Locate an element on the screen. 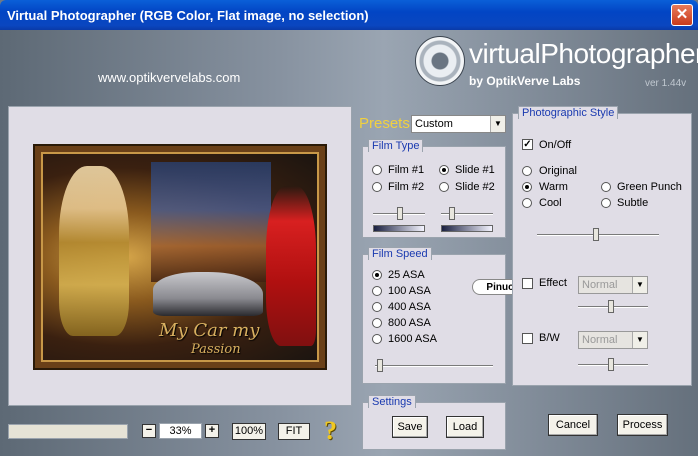 This screenshot has width=698, height=456. cancel-button: Cancel is located at coordinates (573, 425).